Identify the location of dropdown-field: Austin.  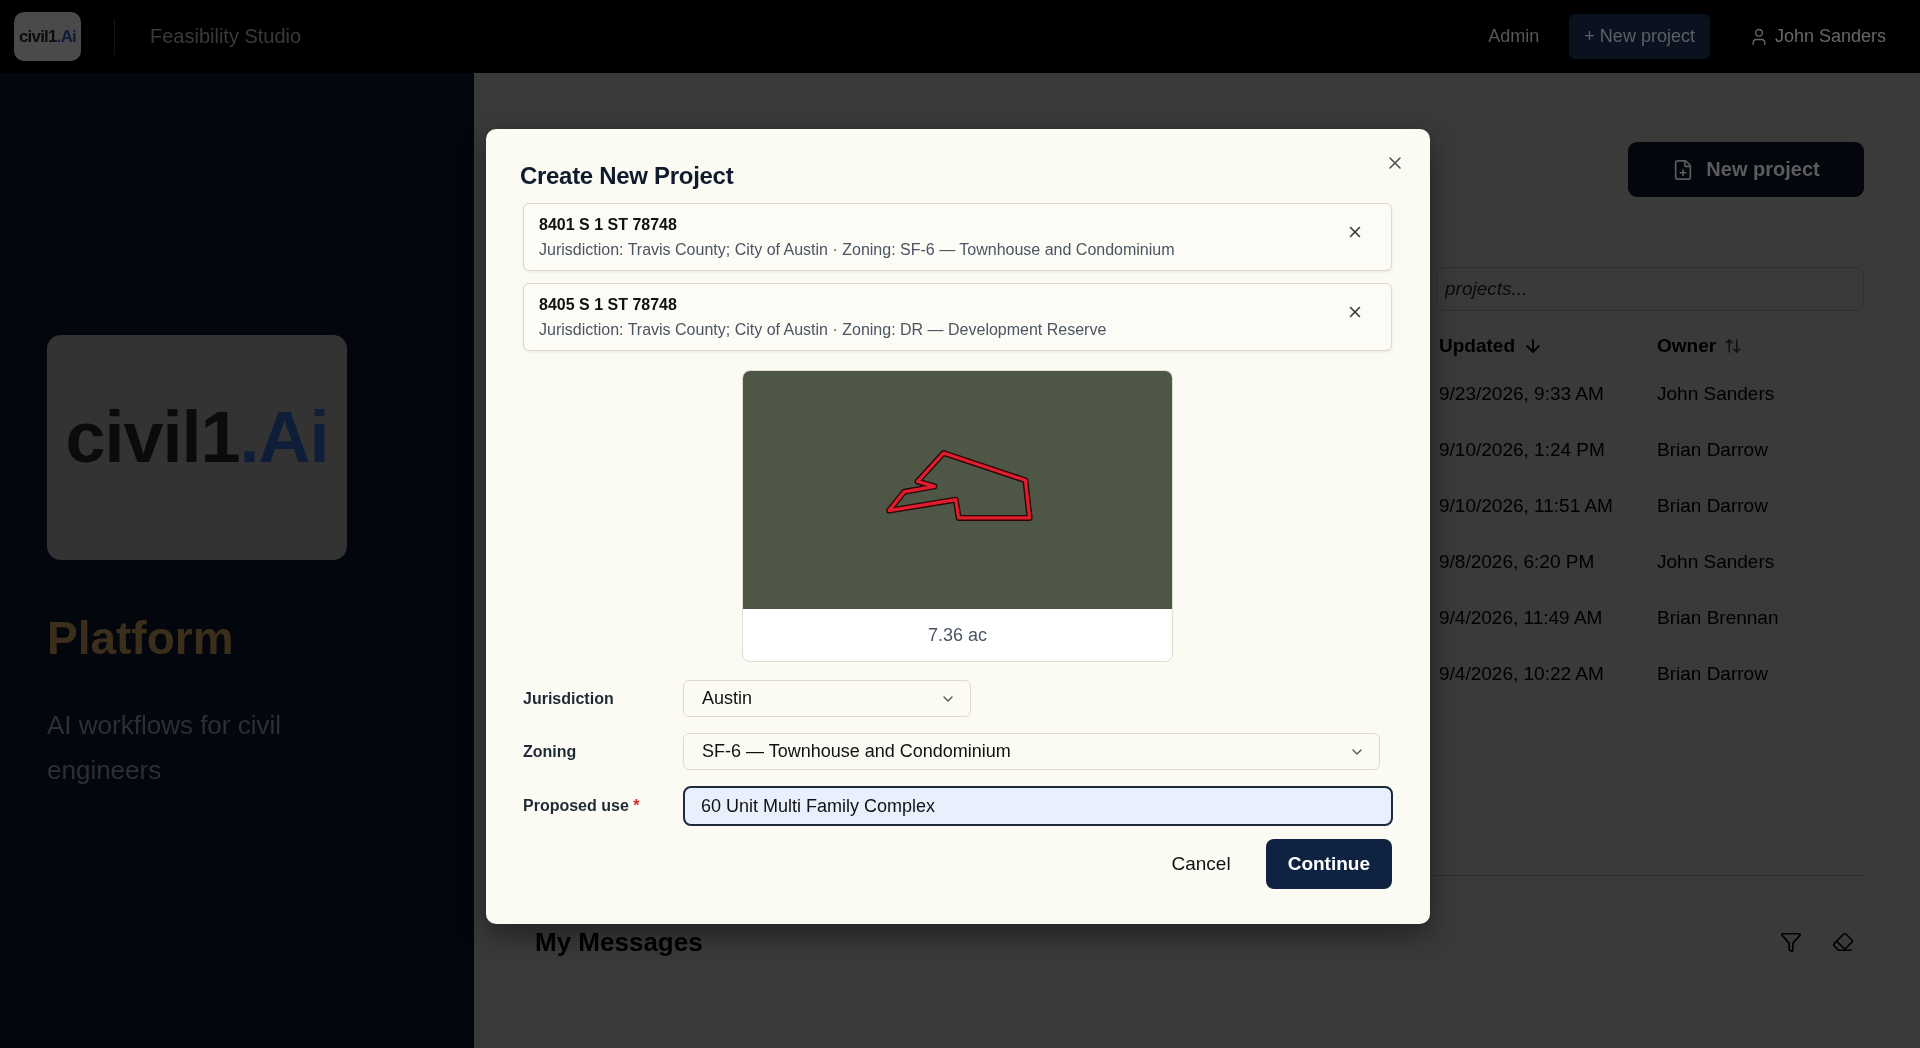
(827, 698).